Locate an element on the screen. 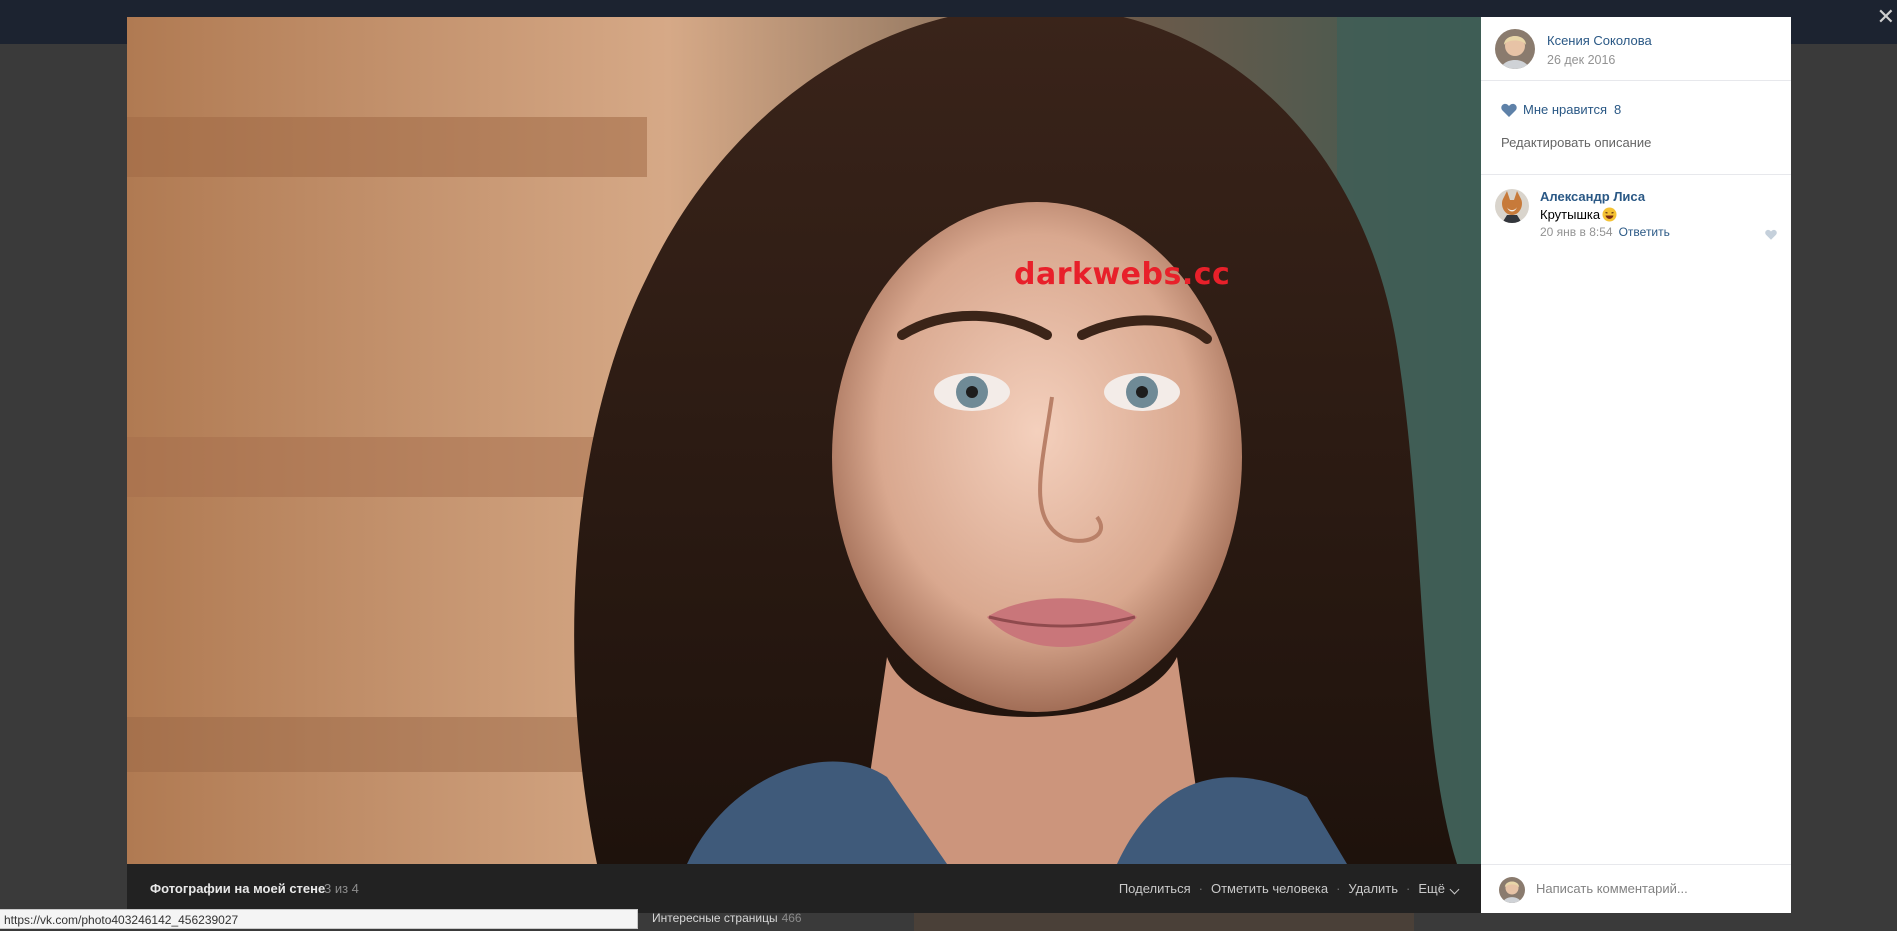 This screenshot has width=1897, height=931. tag-person-button: Отметить человека is located at coordinates (1269, 888).